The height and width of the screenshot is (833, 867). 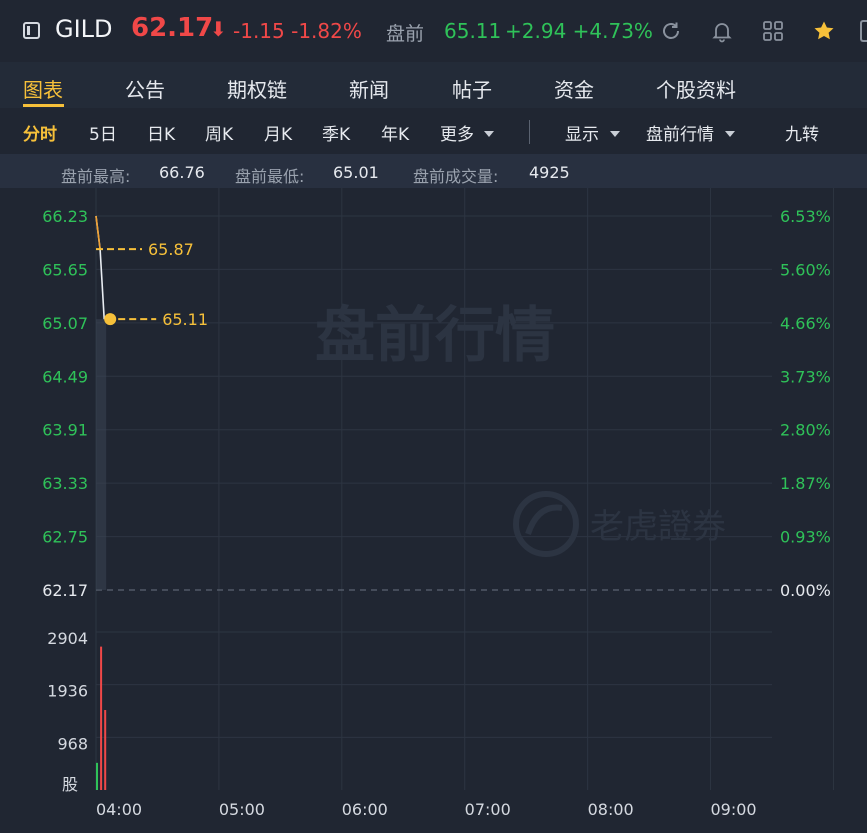 I want to click on period-weekly-k: 周K, so click(x=219, y=132).